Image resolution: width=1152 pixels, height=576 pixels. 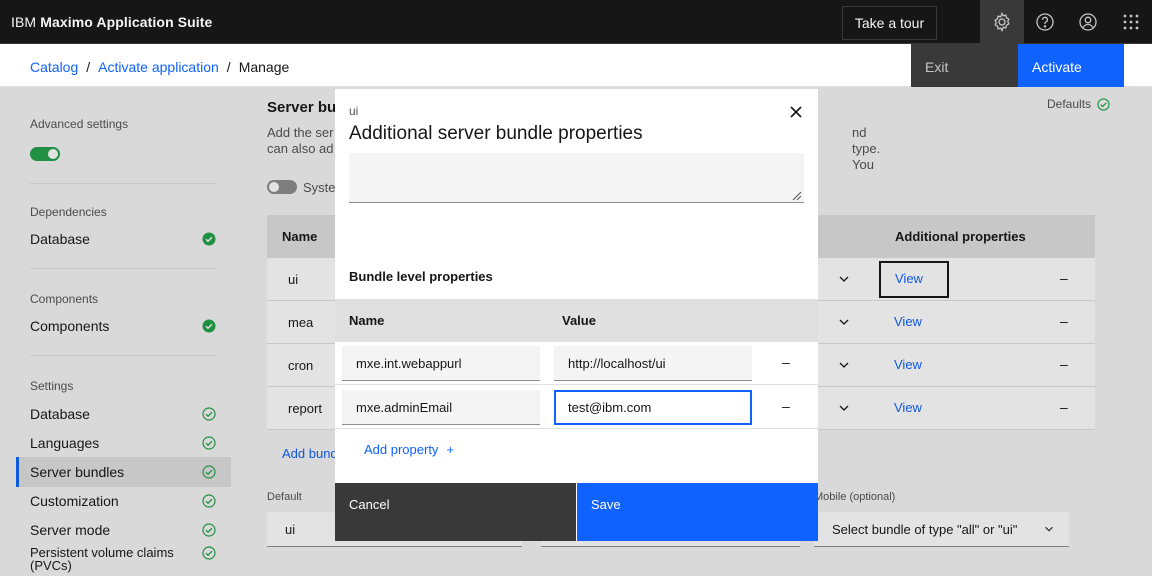 What do you see at coordinates (450, 449) in the screenshot?
I see `add-icon: +` at bounding box center [450, 449].